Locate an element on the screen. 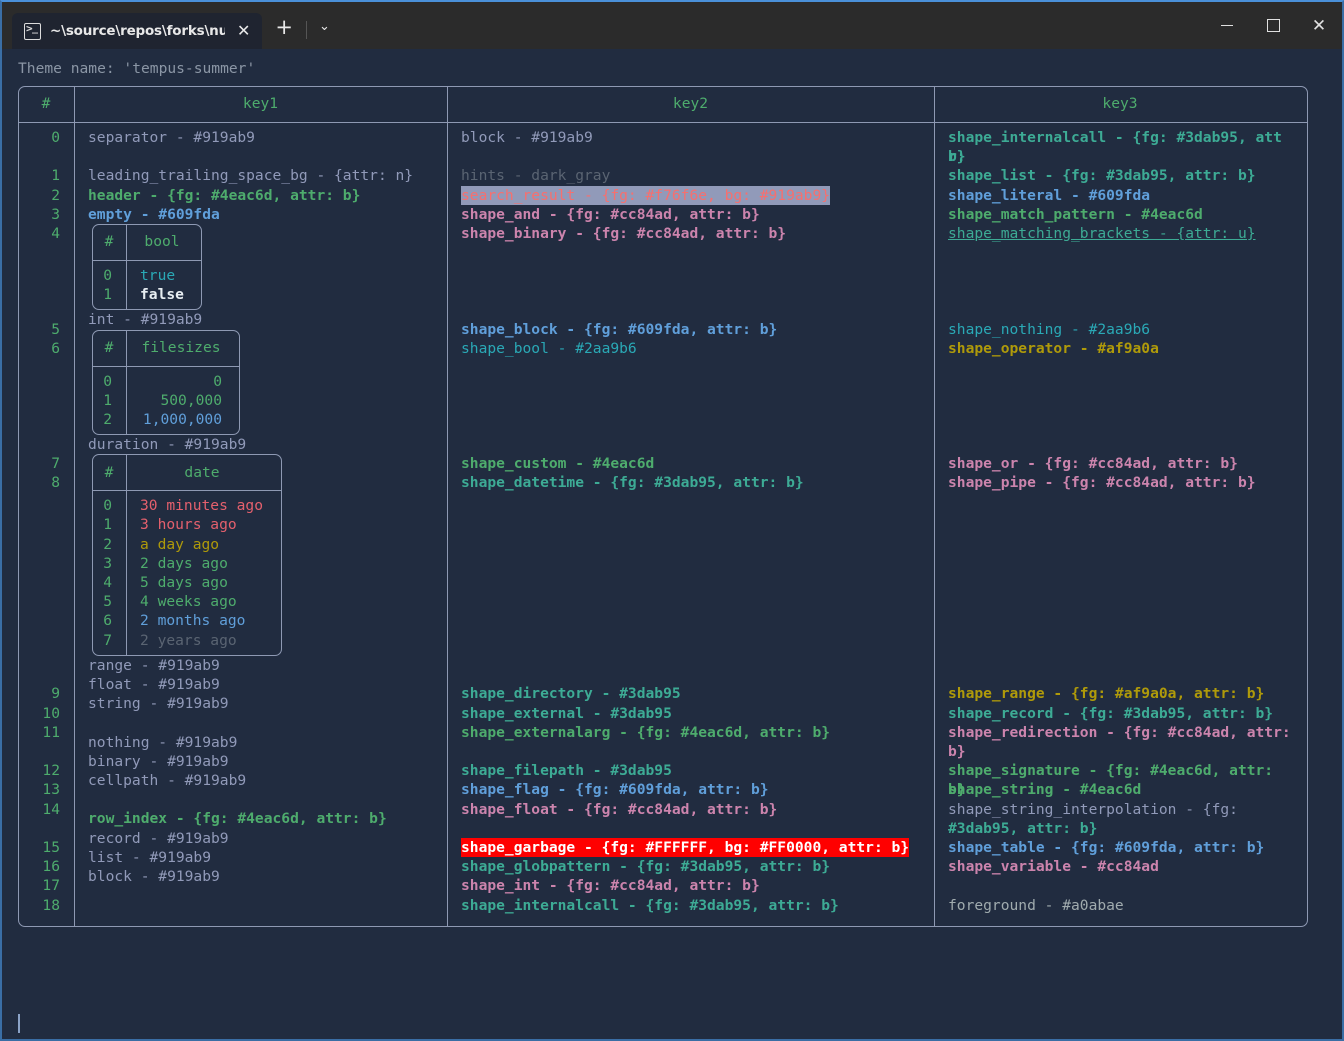 The image size is (1344, 1041). maximize-button is located at coordinates (1273, 25).